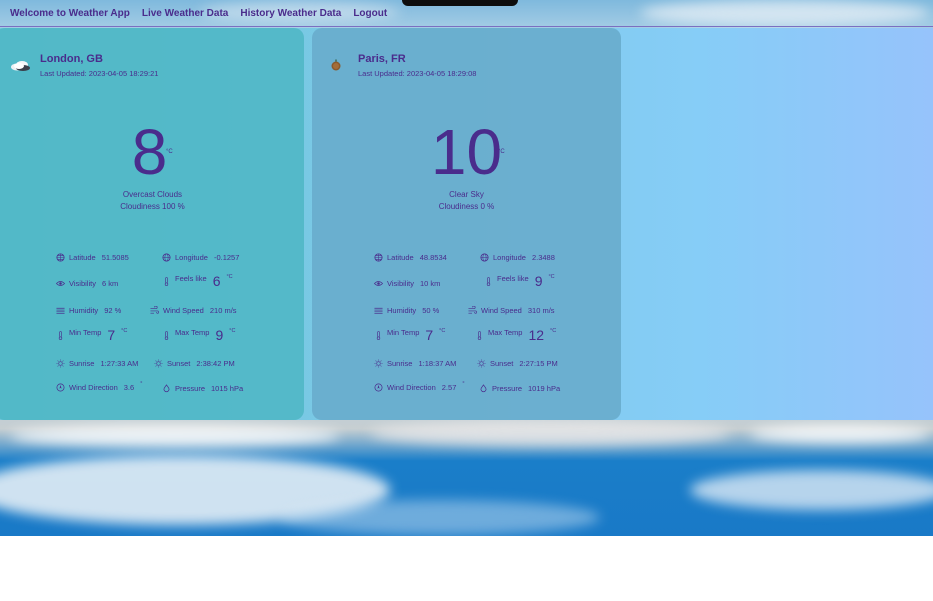 Image resolution: width=933 pixels, height=601 pixels. I want to click on last-updated: Last Updated: 2023-04-05 18:29:08, so click(417, 73).